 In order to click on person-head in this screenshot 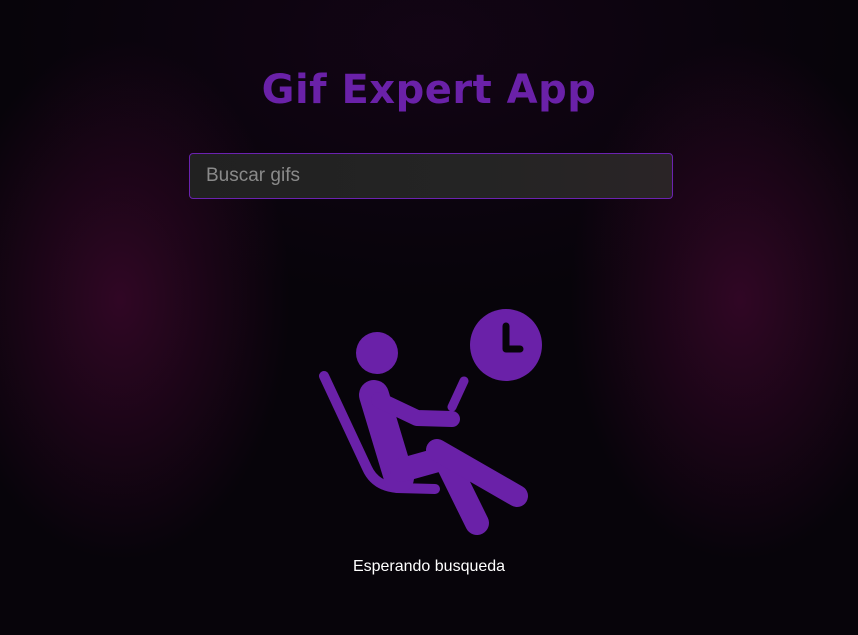, I will do `click(377, 353)`.